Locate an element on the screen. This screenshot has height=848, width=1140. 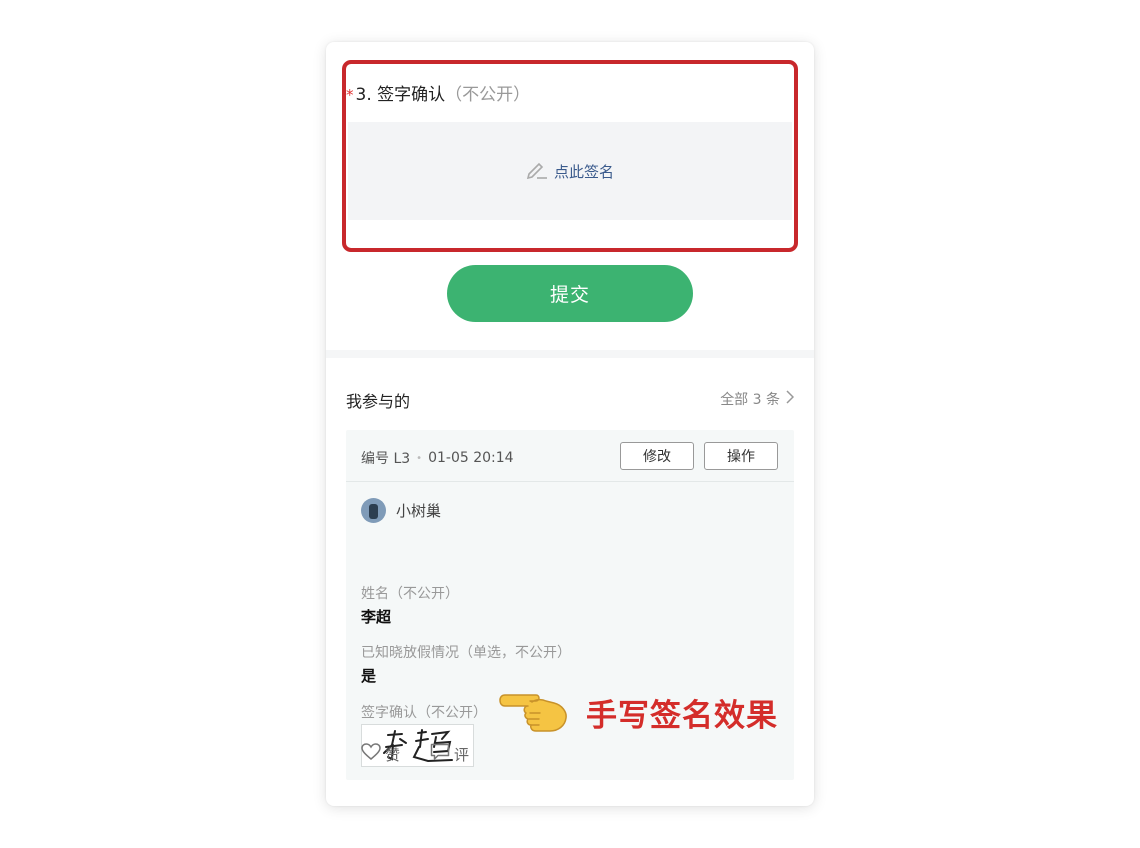
field-value-name: 李超 is located at coordinates (376, 617).